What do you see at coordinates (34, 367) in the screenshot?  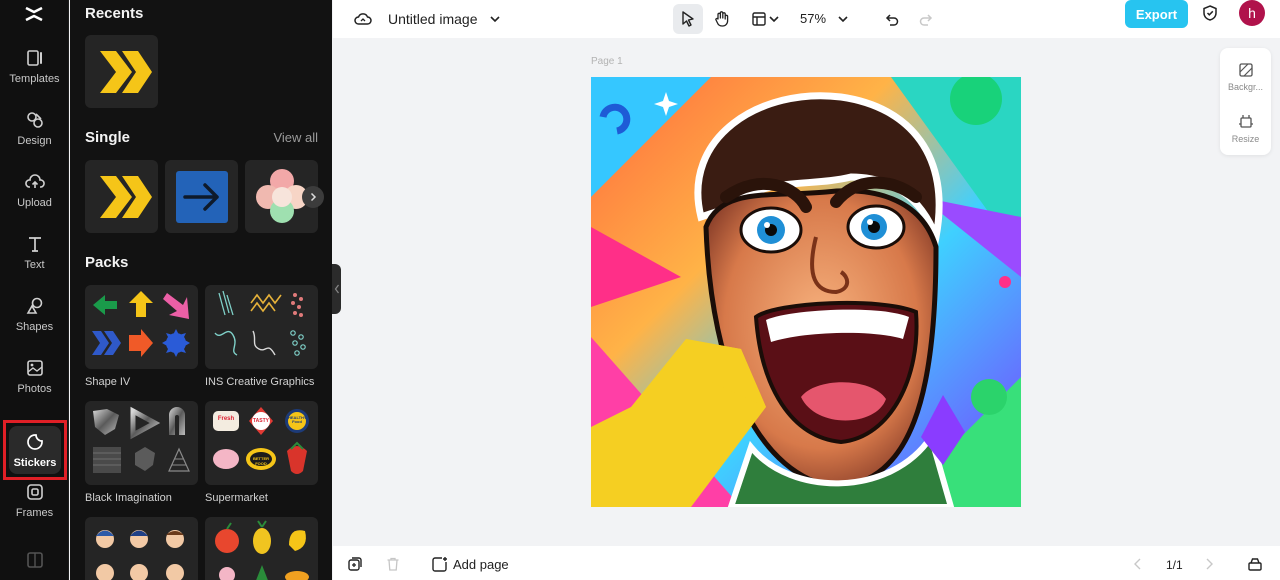 I see `photos-icon` at bounding box center [34, 367].